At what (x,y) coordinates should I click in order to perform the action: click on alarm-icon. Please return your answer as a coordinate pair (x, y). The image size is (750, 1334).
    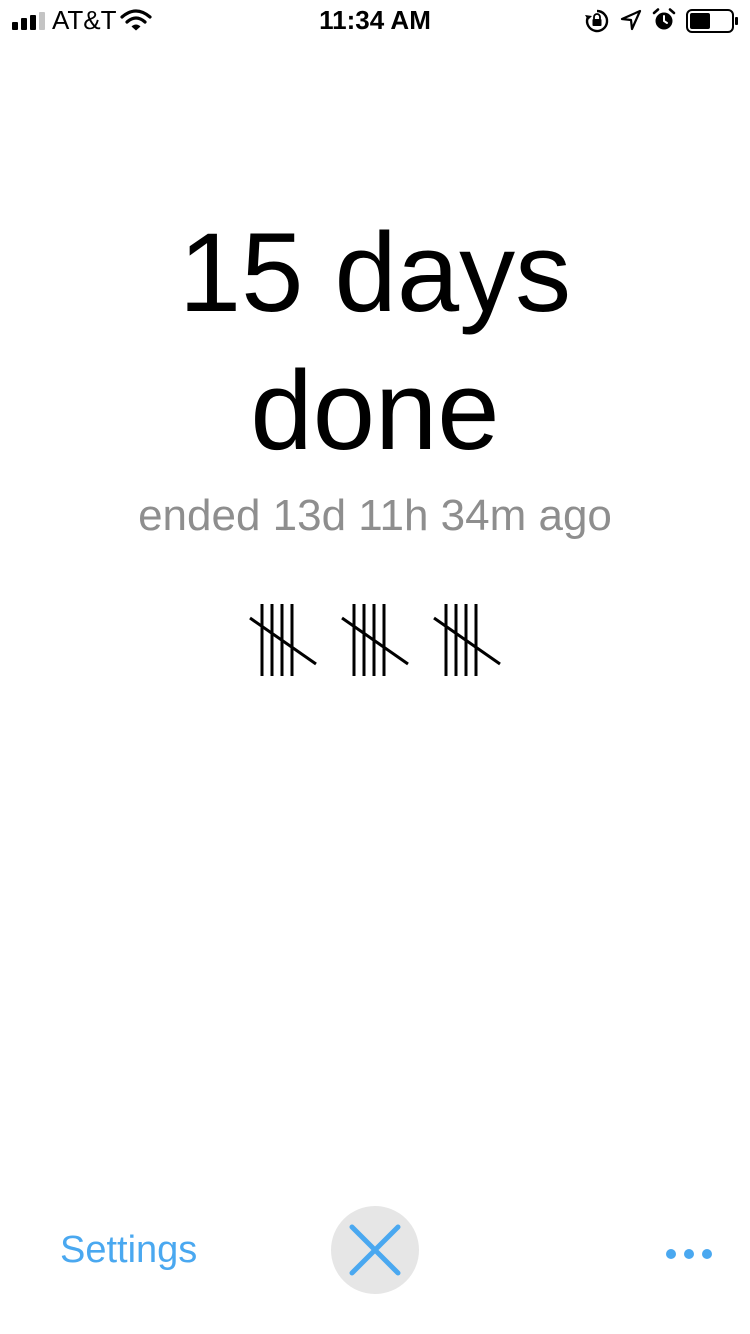
    Looking at the image, I should click on (664, 19).